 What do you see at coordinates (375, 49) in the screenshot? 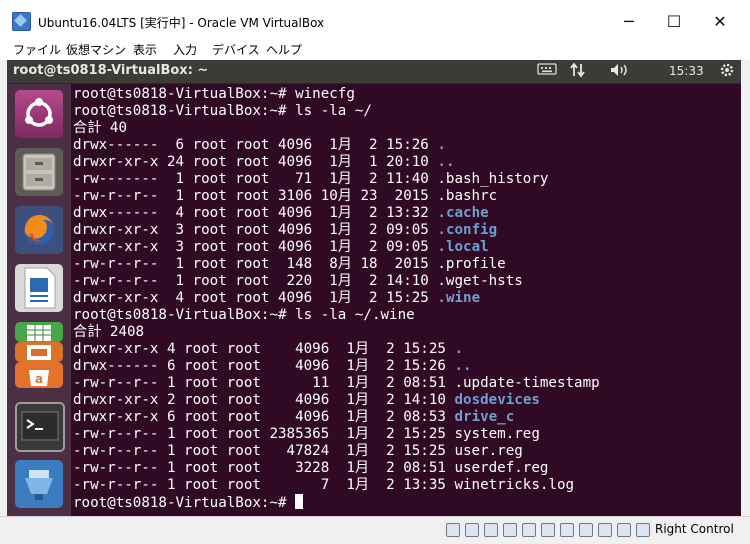
I see `menu-bar: ファイル 仮想マシン 表示 入力 デバイス ヘルプ` at bounding box center [375, 49].